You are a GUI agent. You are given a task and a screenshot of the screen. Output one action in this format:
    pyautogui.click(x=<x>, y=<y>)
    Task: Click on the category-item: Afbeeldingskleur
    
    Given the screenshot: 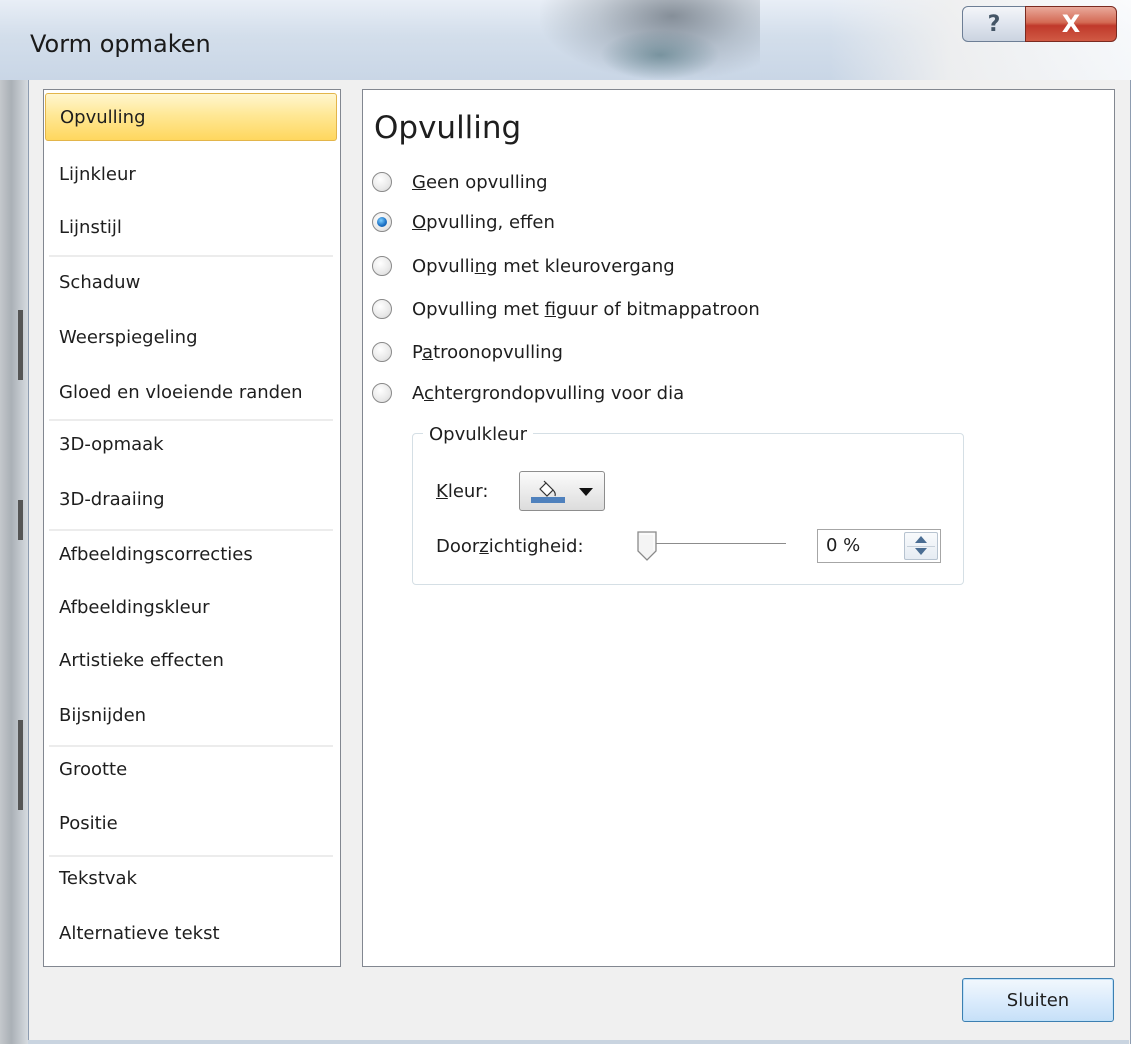 What is the action you would take?
    pyautogui.click(x=191, y=608)
    